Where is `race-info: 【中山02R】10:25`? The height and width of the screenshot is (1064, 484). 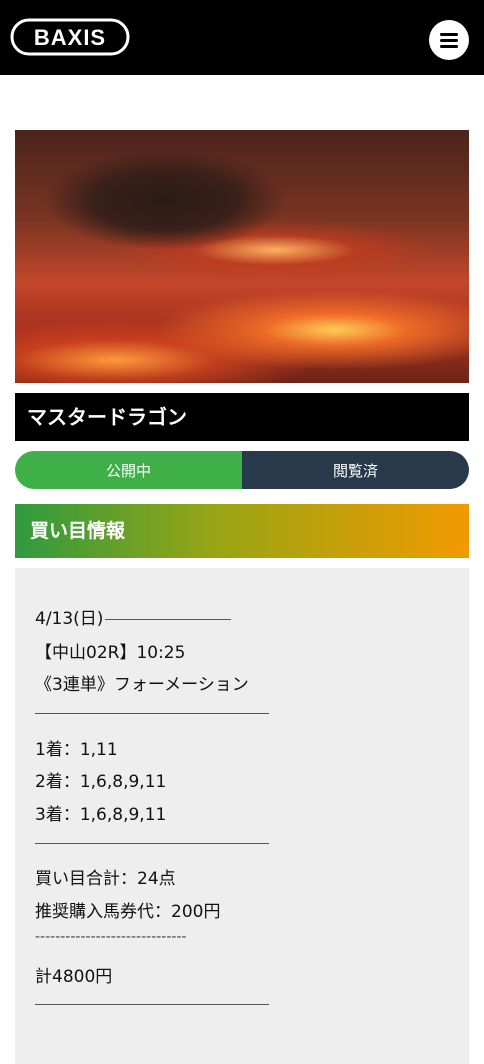 race-info: 【中山02R】10:25 is located at coordinates (110, 653).